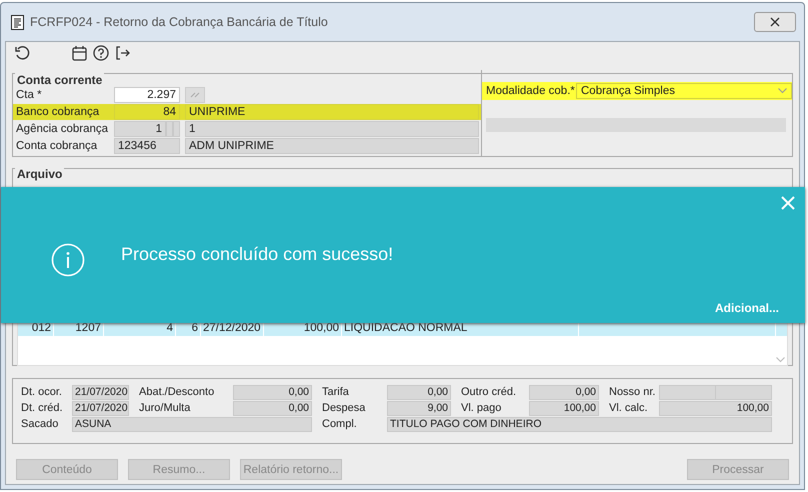  I want to click on field-label: Vl. pago, so click(481, 408).